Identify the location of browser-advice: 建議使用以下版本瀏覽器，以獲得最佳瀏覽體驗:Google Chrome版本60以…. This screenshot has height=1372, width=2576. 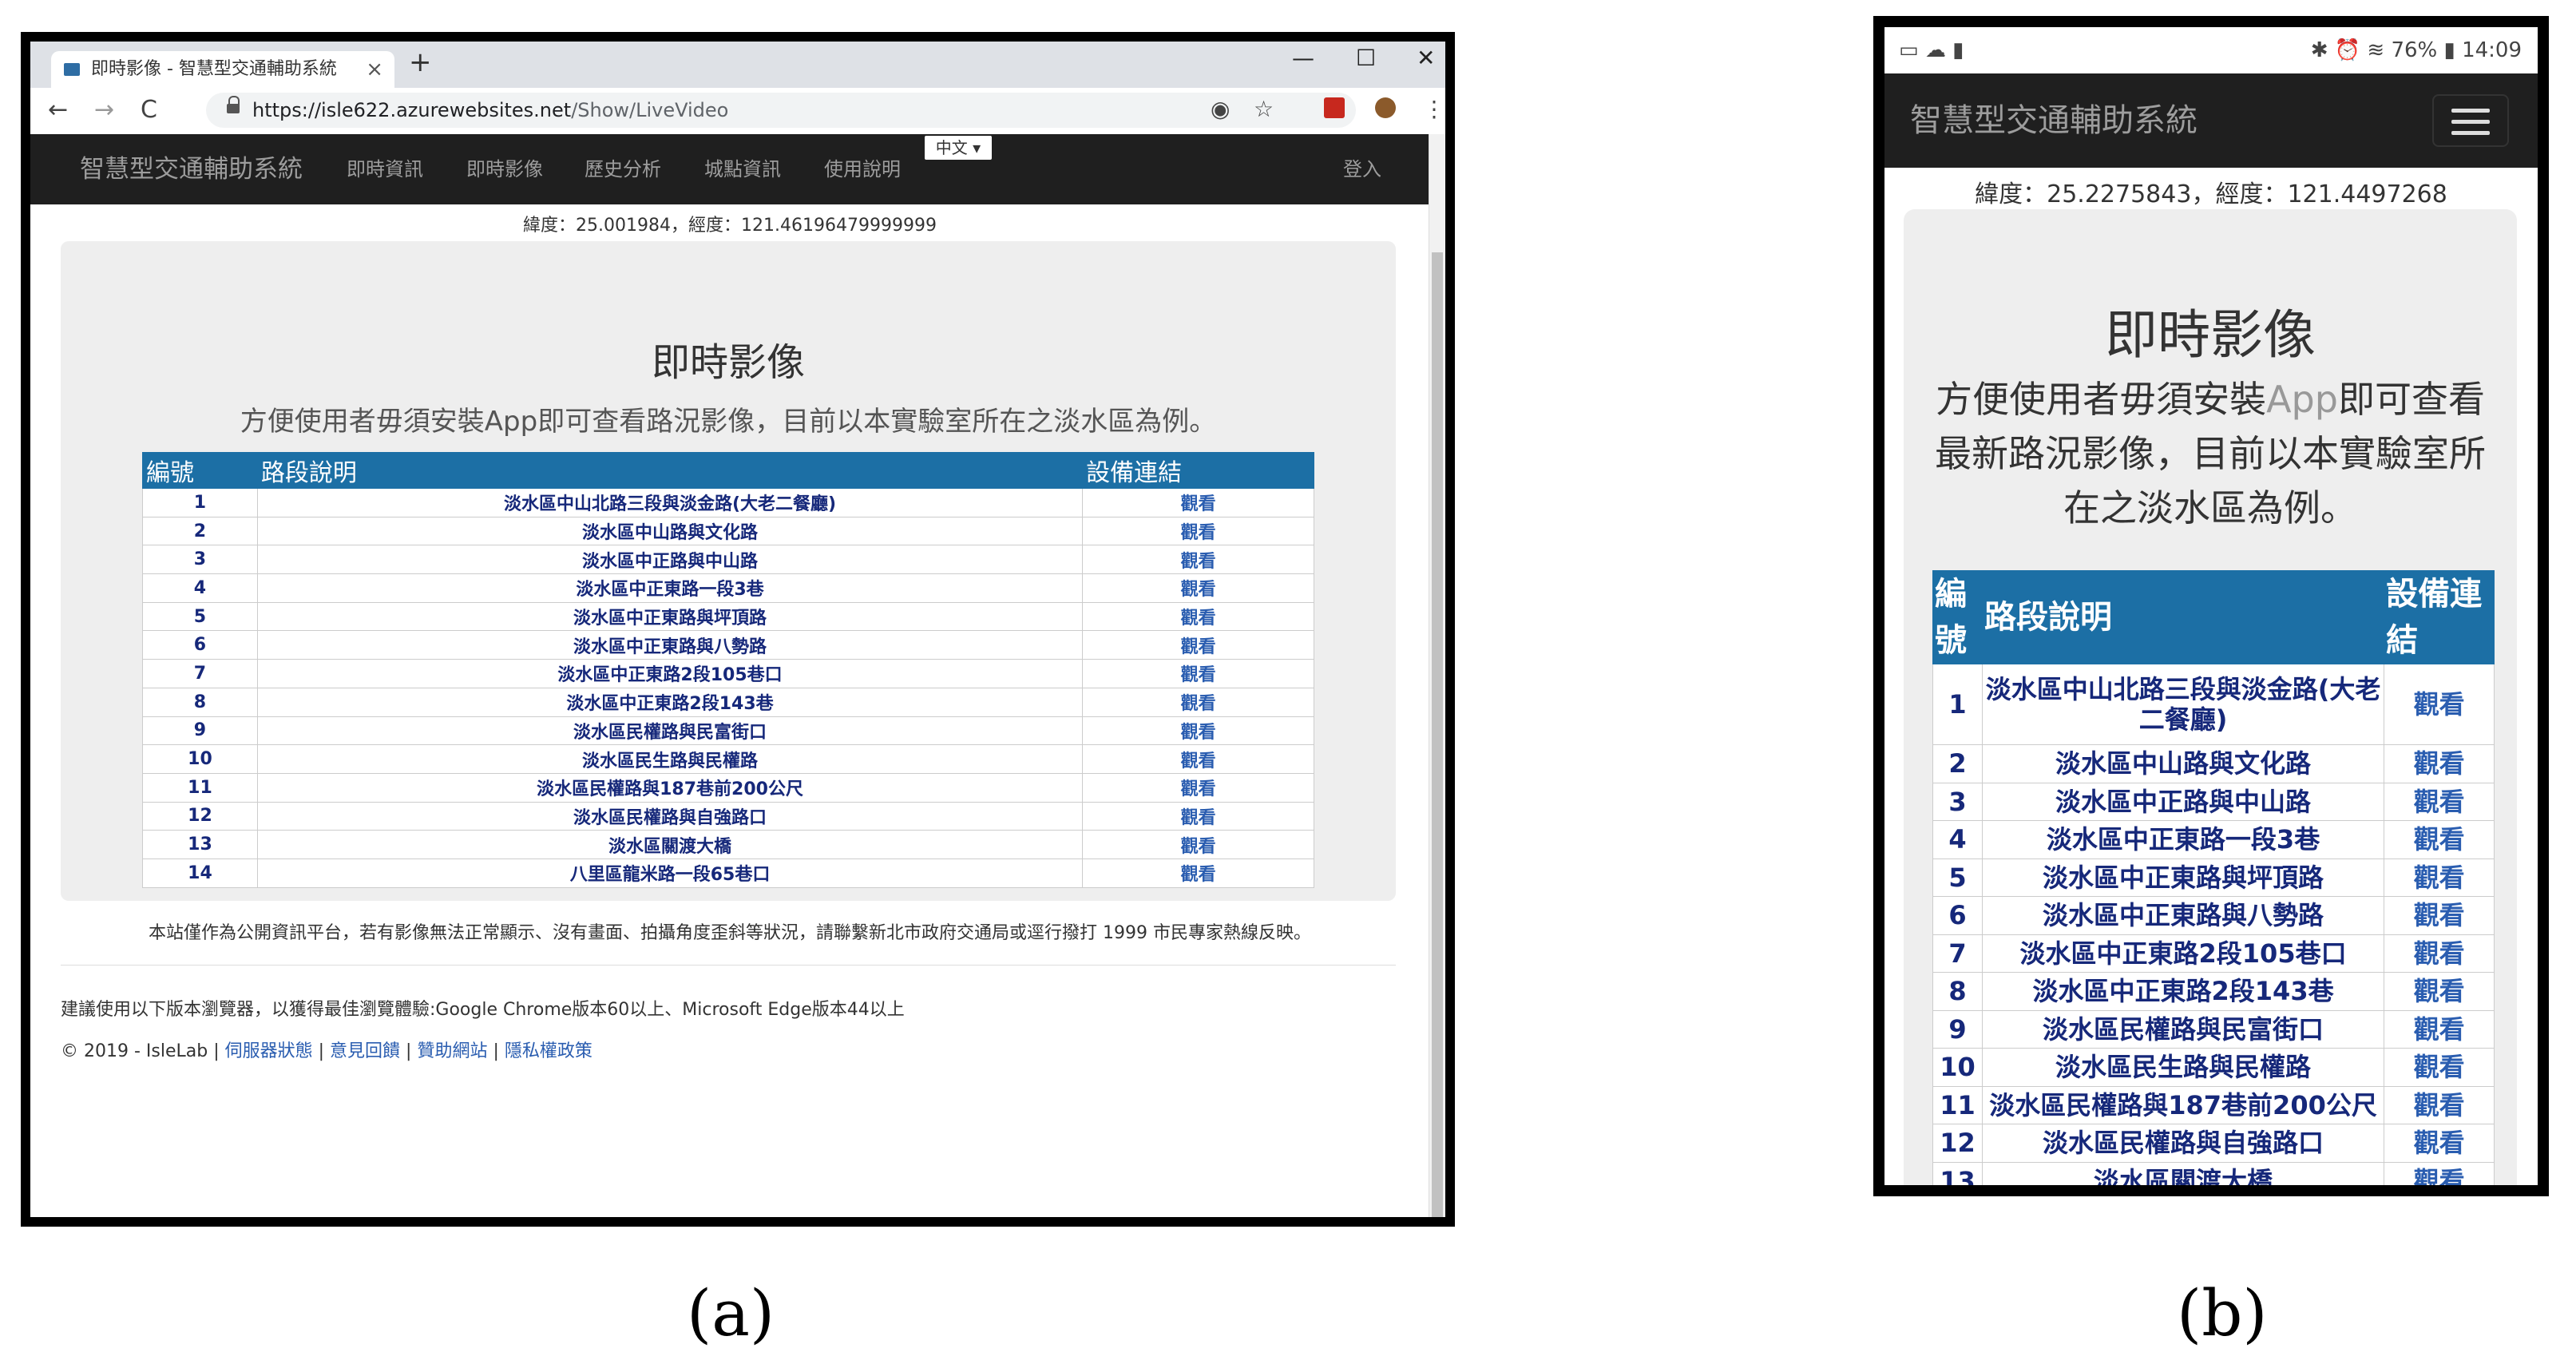
(483, 1010).